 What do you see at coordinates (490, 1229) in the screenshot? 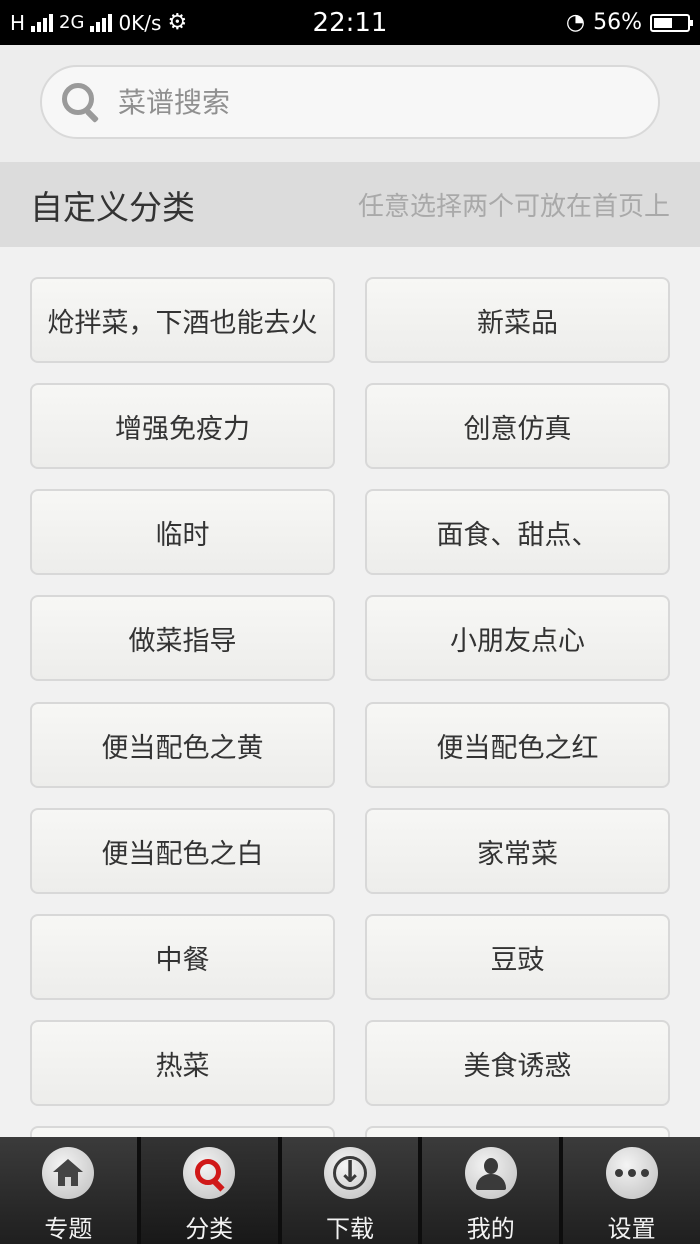
I see `nav-label: 我的` at bounding box center [490, 1229].